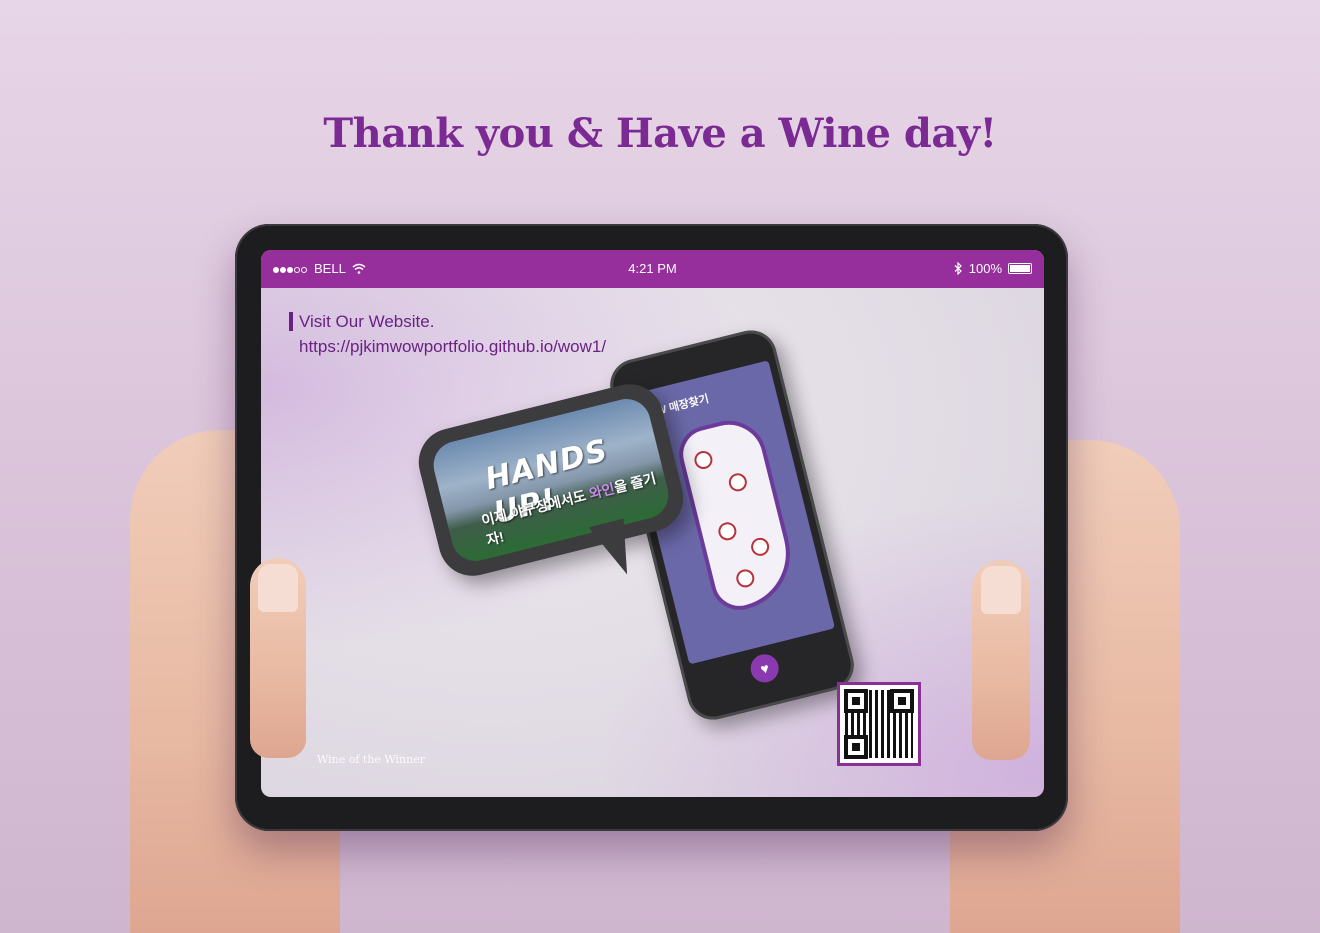 The height and width of the screenshot is (933, 1320). Describe the element at coordinates (361, 321) in the screenshot. I see `visit-label: Visit Our Website.` at that location.